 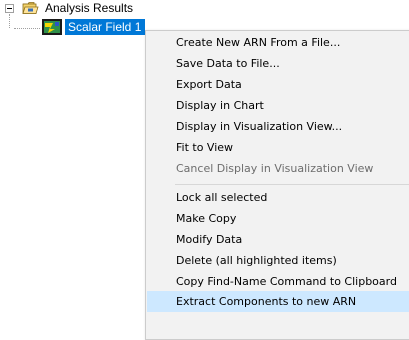 What do you see at coordinates (278, 105) in the screenshot?
I see `menu-item-display-chart: Display in Chart` at bounding box center [278, 105].